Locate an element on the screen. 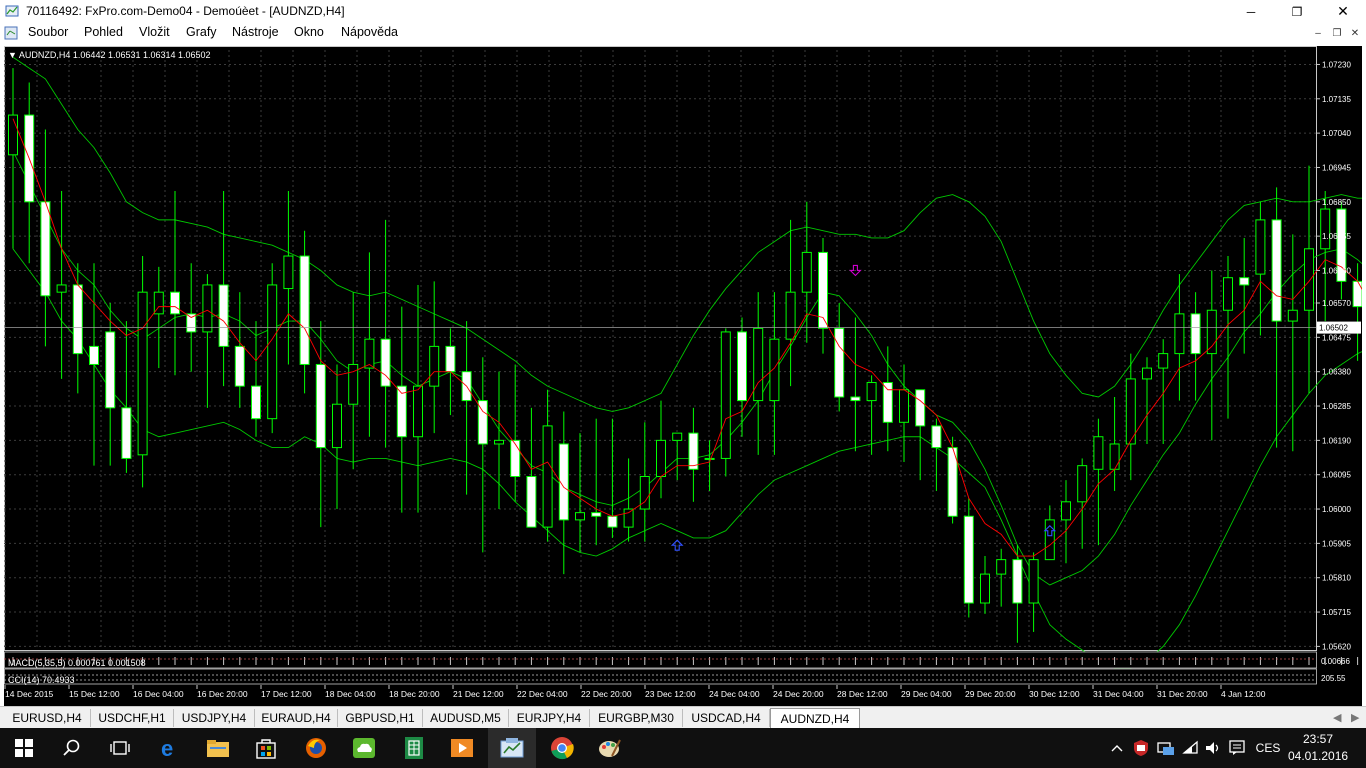  tab-scroll-right-button: ▶ is located at coordinates (1355, 717).